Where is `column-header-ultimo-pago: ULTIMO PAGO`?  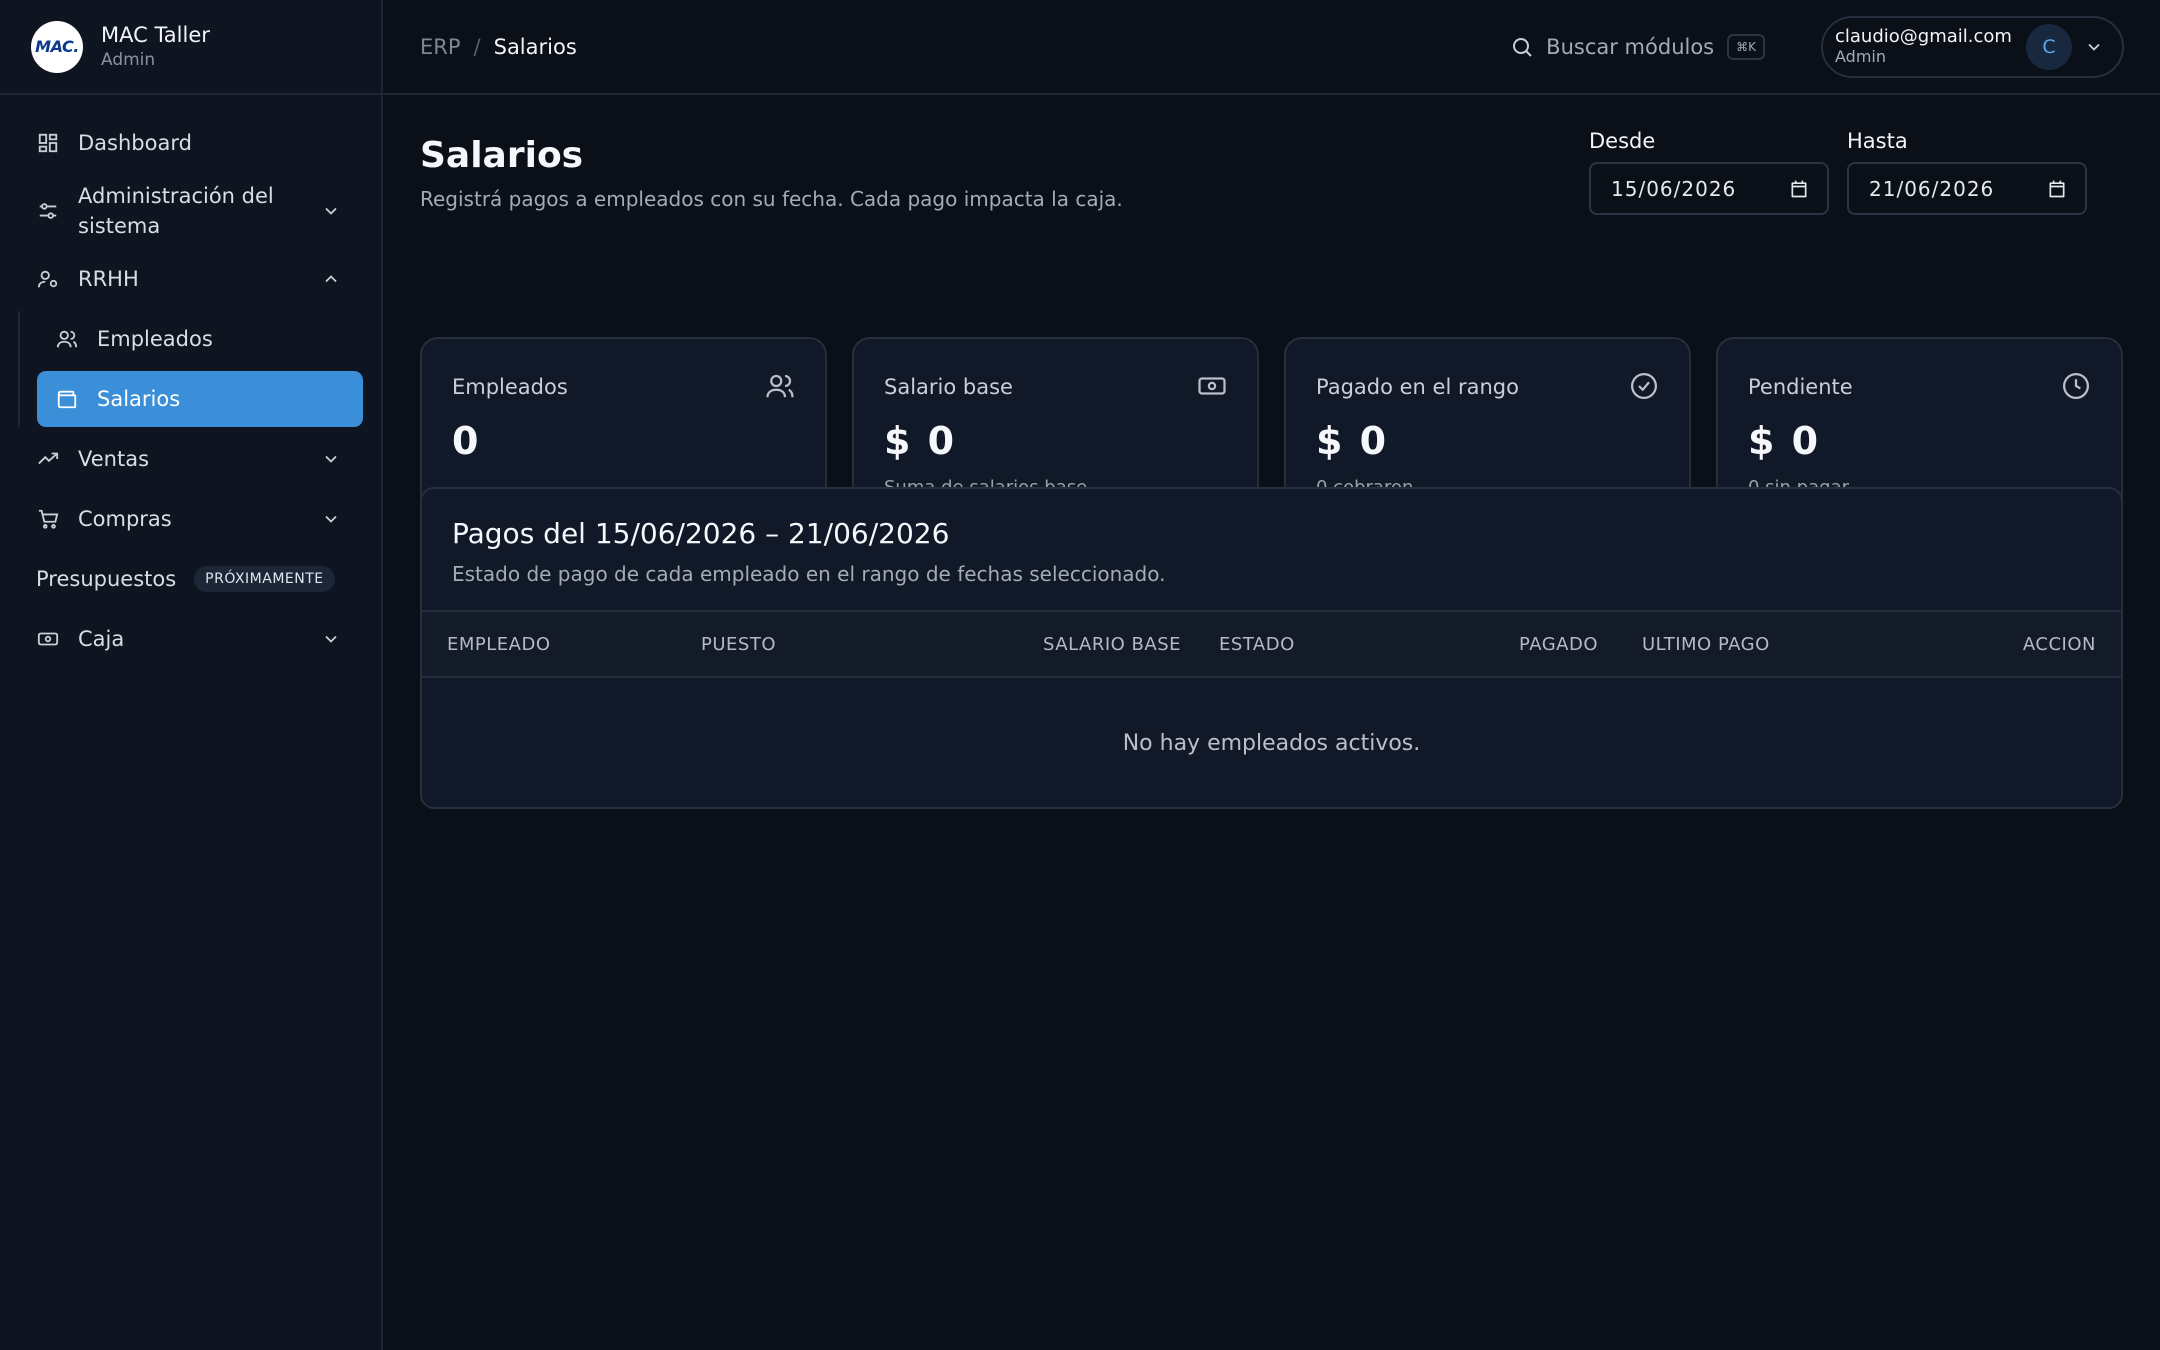
column-header-ultimo-pago: ULTIMO PAGO is located at coordinates (1706, 644).